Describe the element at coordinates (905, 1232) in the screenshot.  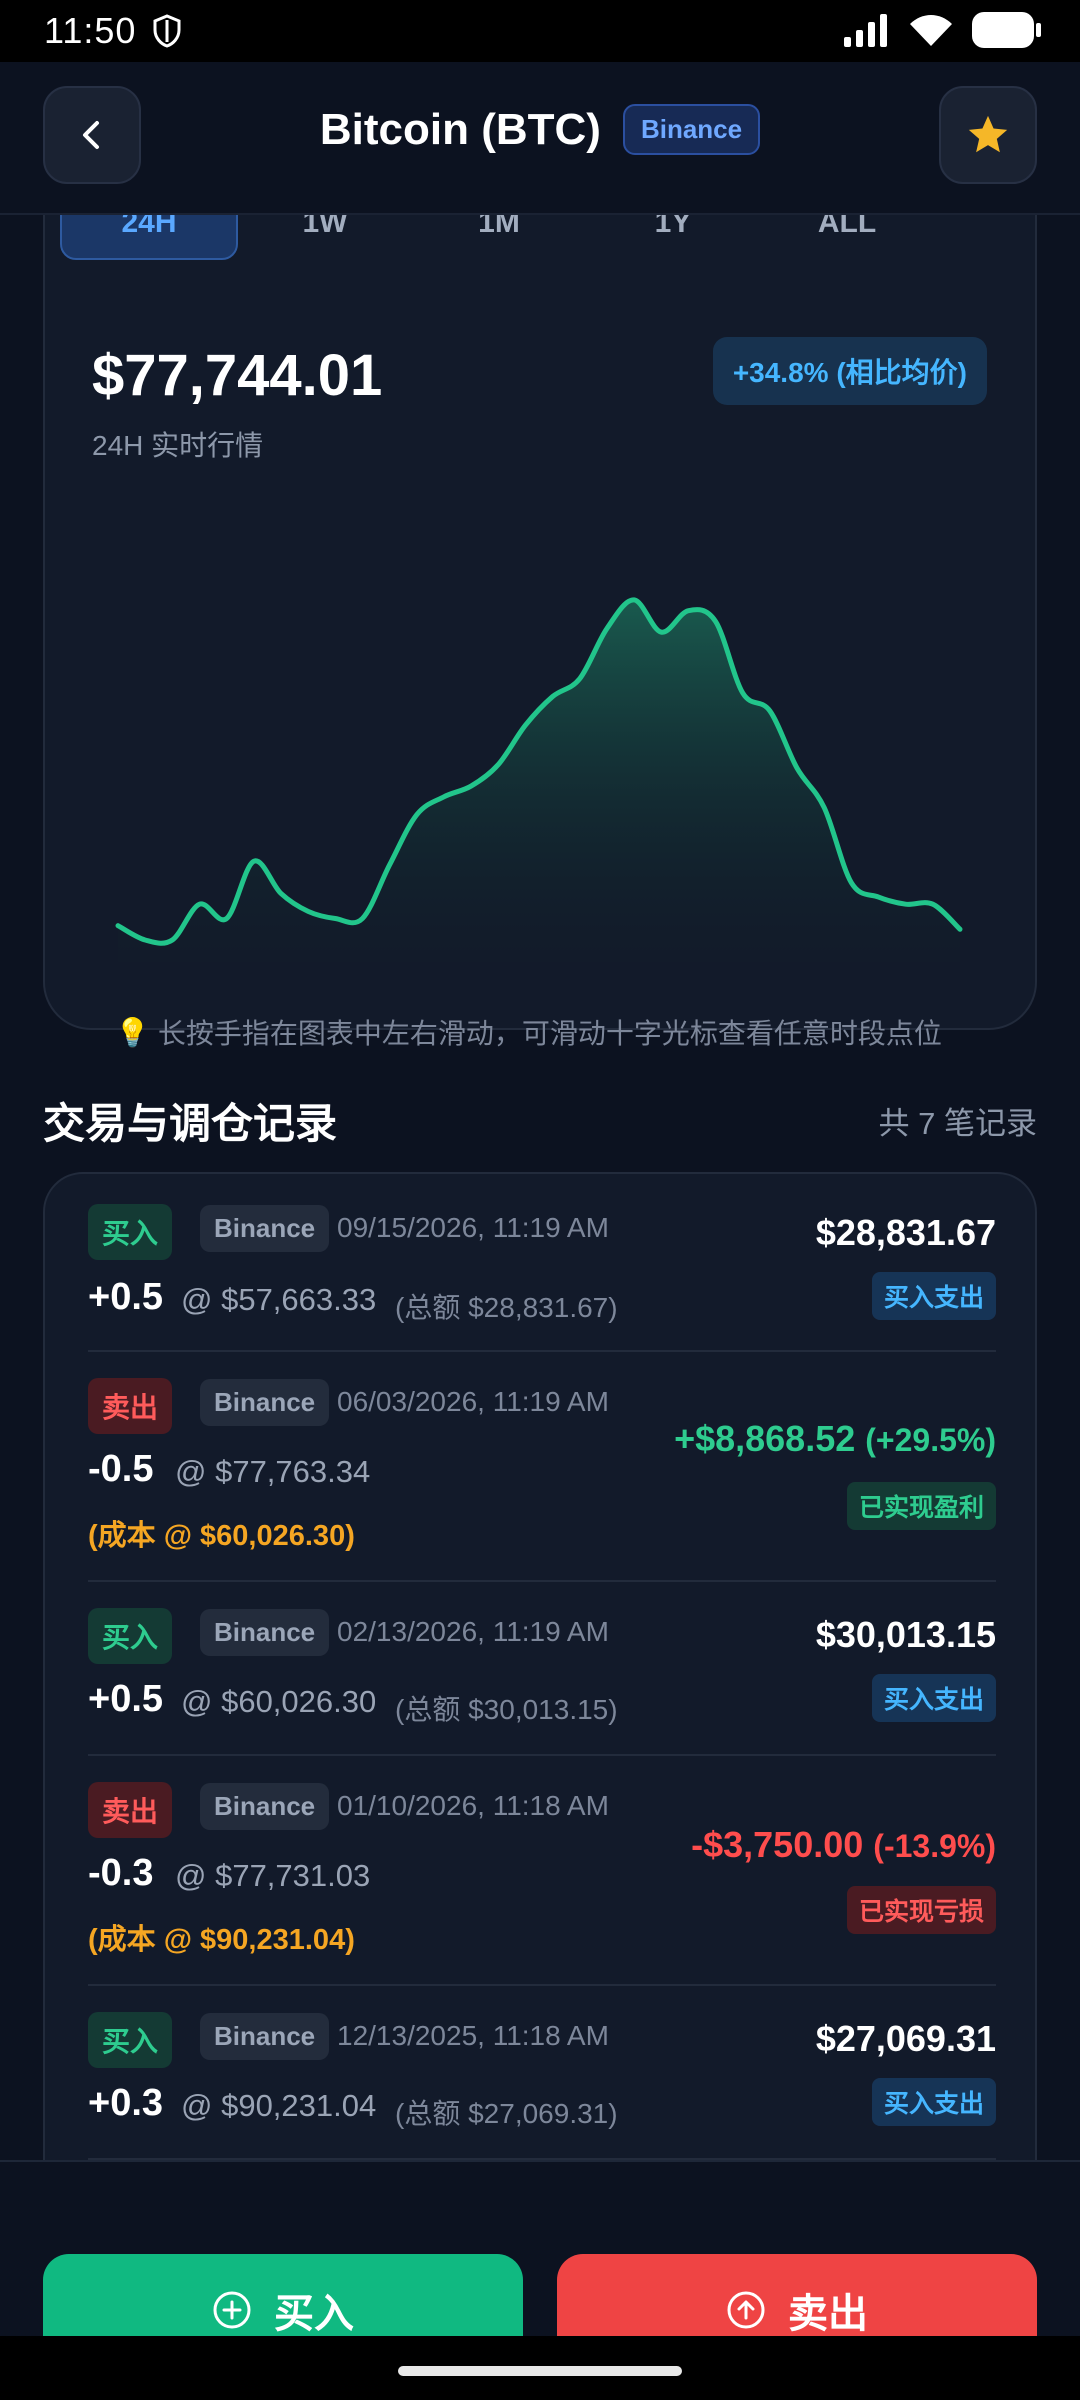
I see `trade-amount: $28,831.67` at that location.